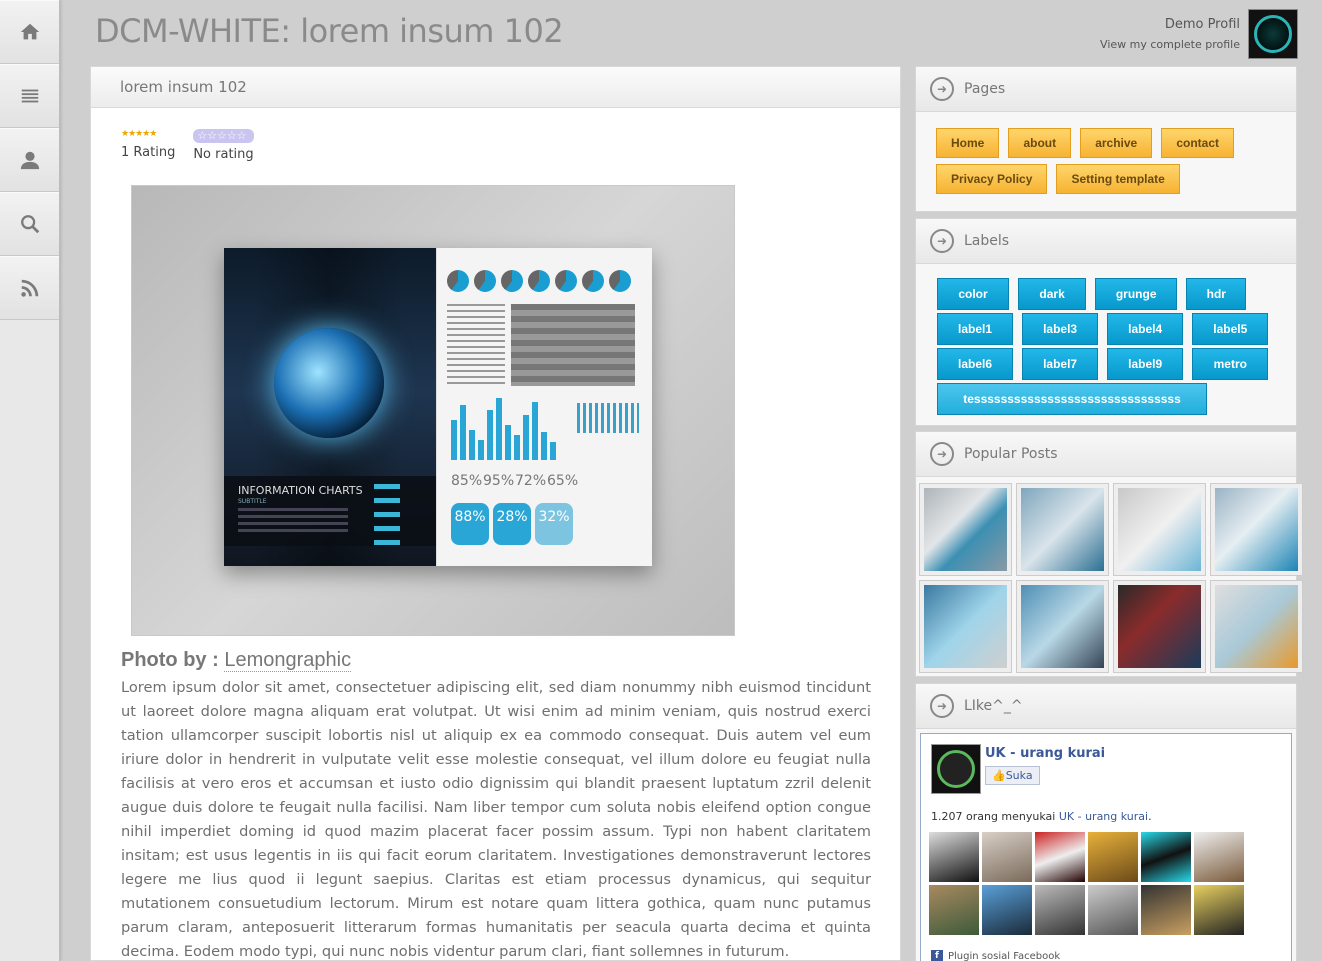 Image resolution: width=1322 pixels, height=961 pixels. Describe the element at coordinates (288, 660) in the screenshot. I see `photo-by-link: Lemongraphic` at that location.